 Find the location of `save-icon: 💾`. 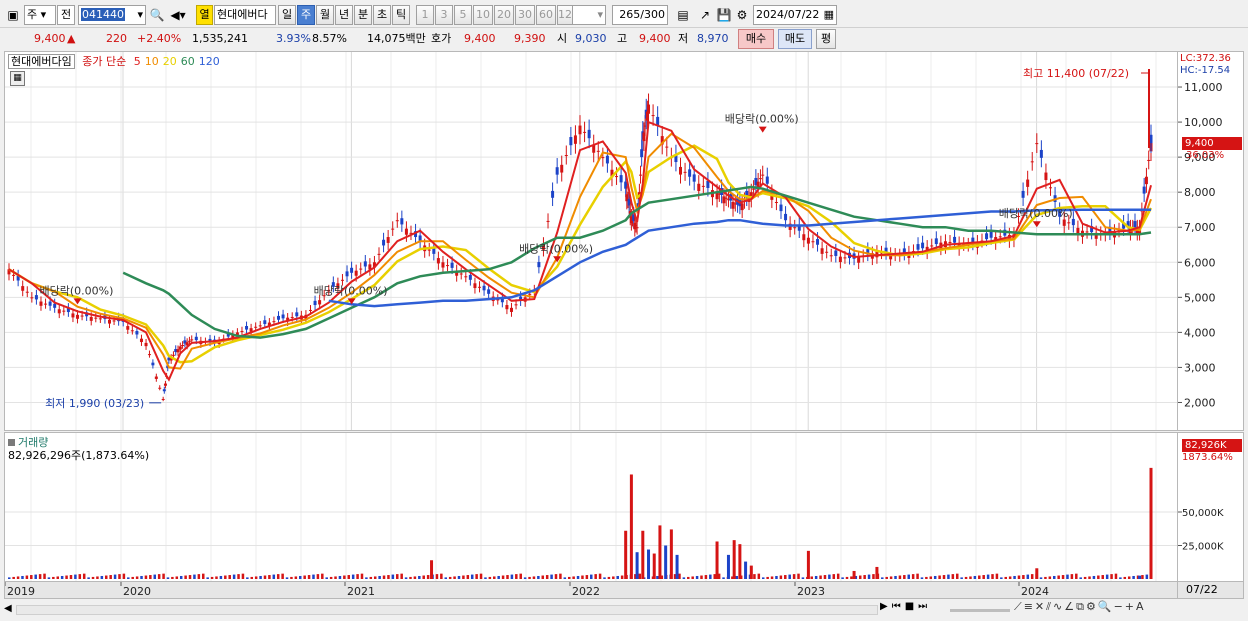

save-icon: 💾 is located at coordinates (724, 15).